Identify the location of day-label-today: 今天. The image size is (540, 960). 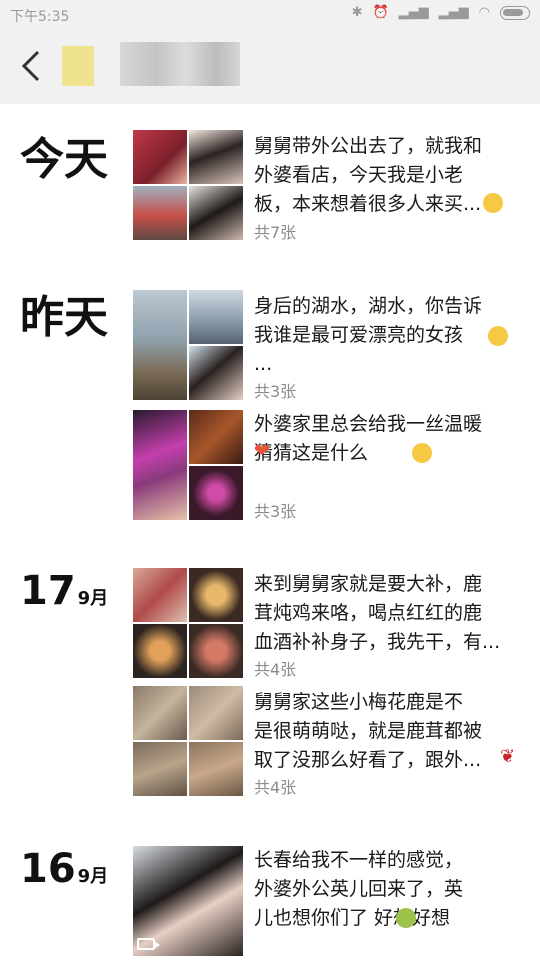
(64, 159).